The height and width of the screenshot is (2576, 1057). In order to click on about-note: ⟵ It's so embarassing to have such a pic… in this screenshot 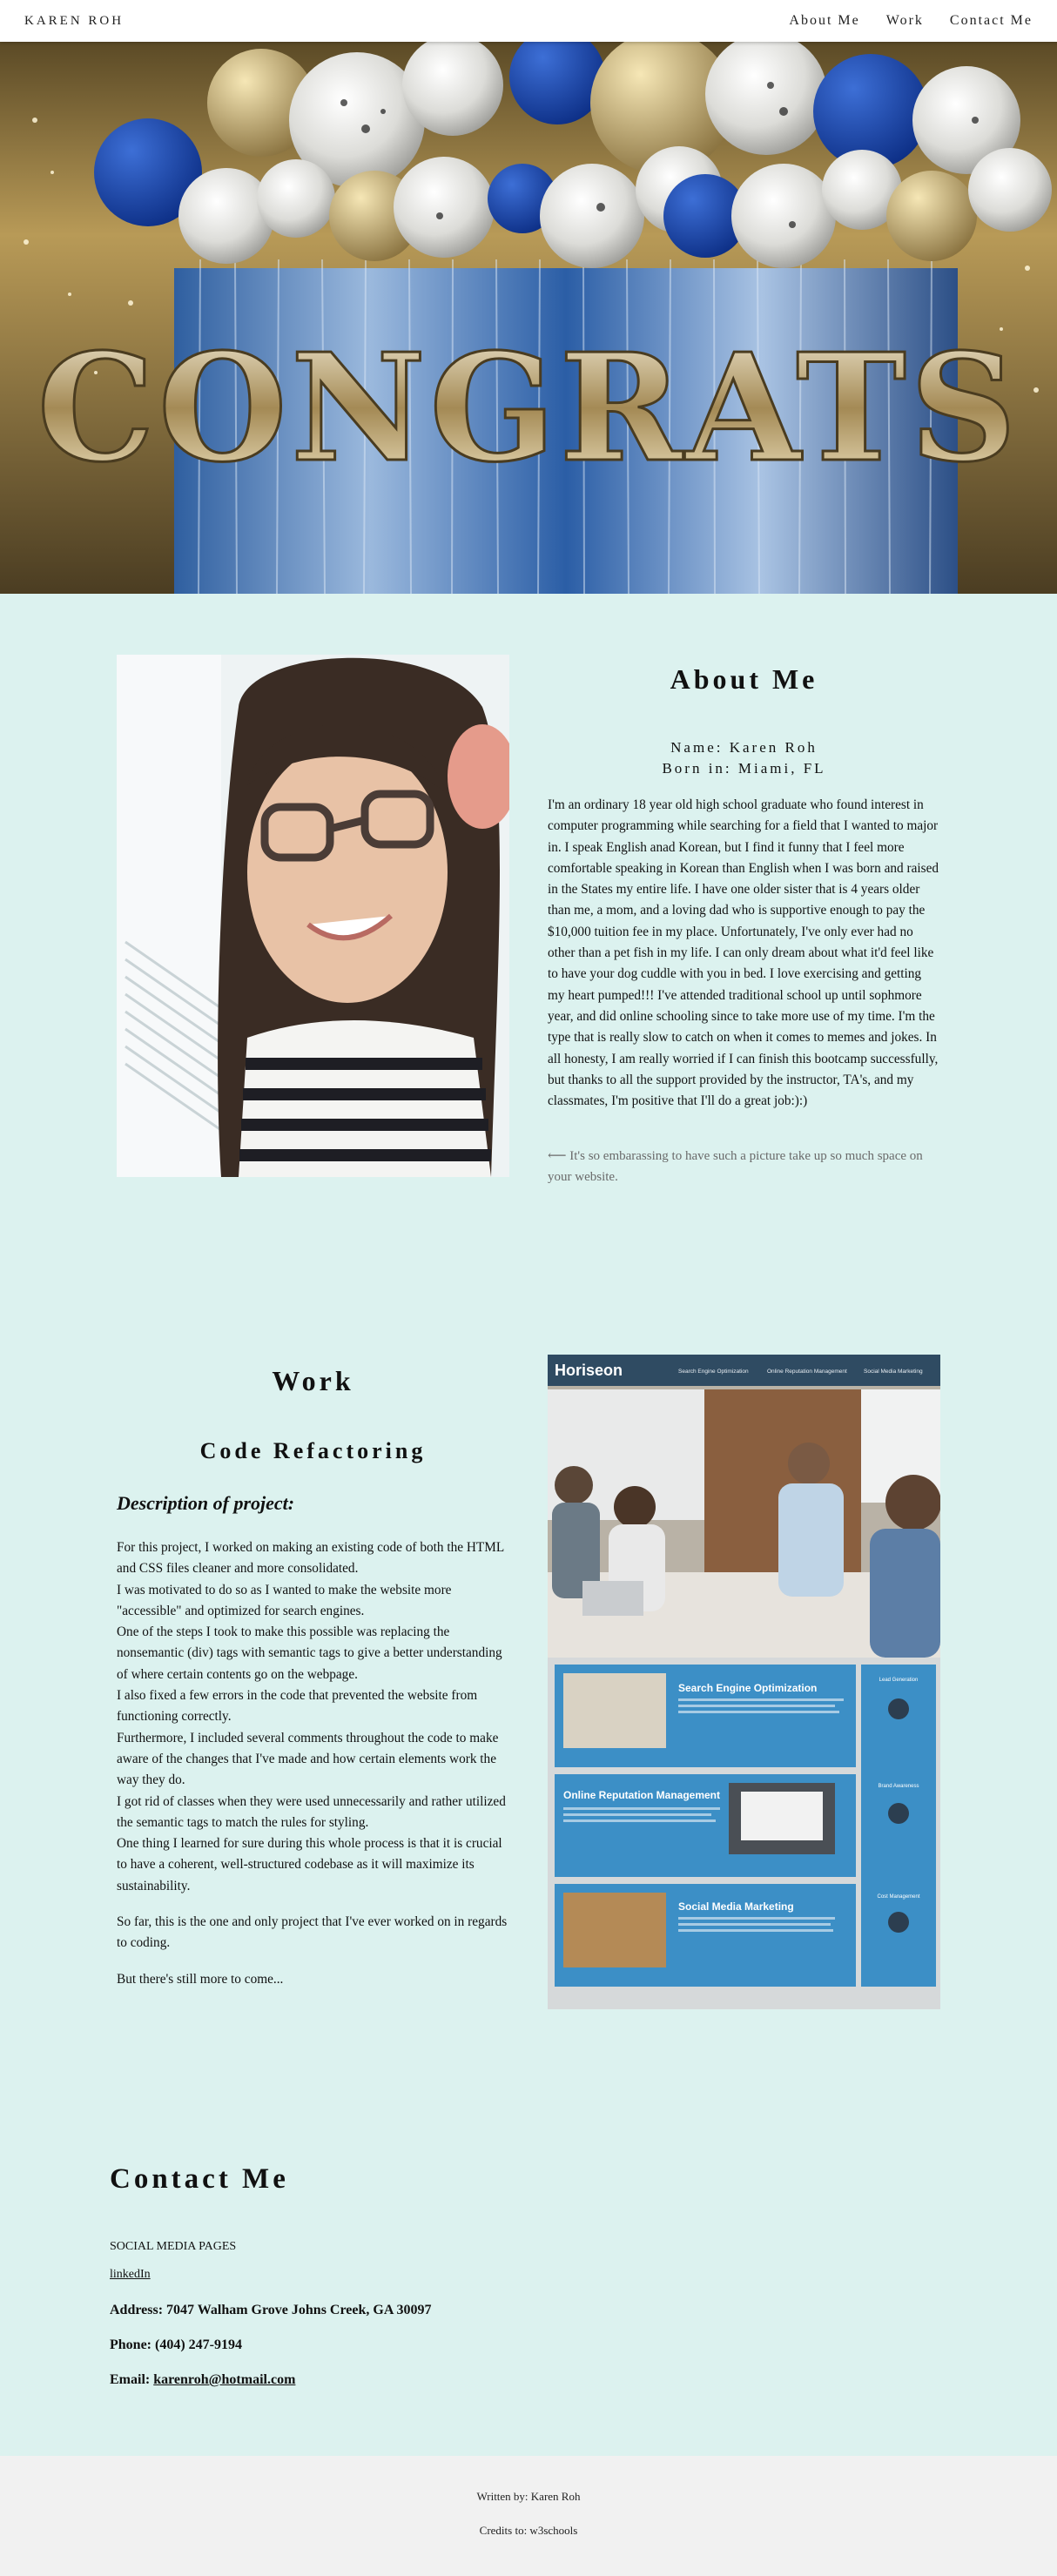, I will do `click(735, 1166)`.